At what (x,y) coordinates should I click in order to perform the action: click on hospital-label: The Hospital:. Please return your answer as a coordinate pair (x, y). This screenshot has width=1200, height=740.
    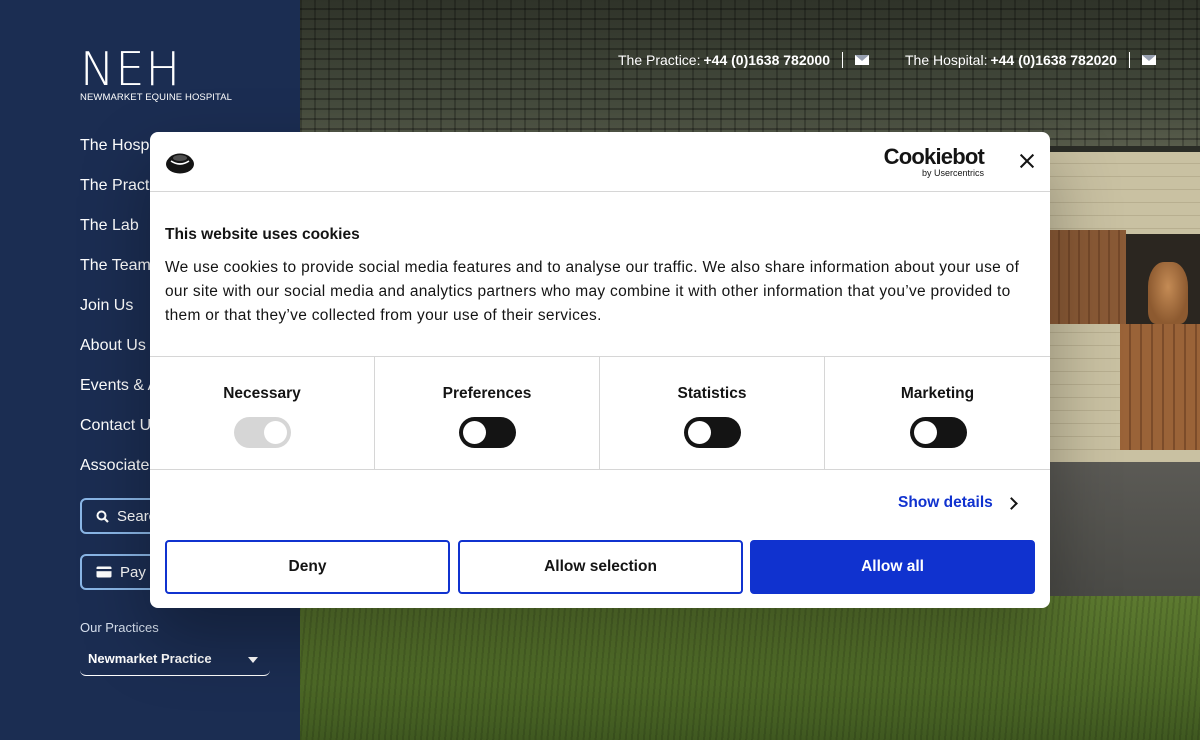
    Looking at the image, I should click on (946, 60).